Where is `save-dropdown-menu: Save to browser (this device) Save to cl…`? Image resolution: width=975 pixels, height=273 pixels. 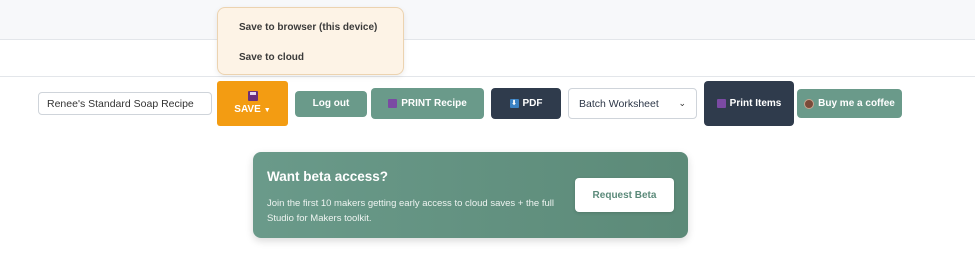
save-dropdown-menu: Save to browser (this device) Save to cl… is located at coordinates (310, 41).